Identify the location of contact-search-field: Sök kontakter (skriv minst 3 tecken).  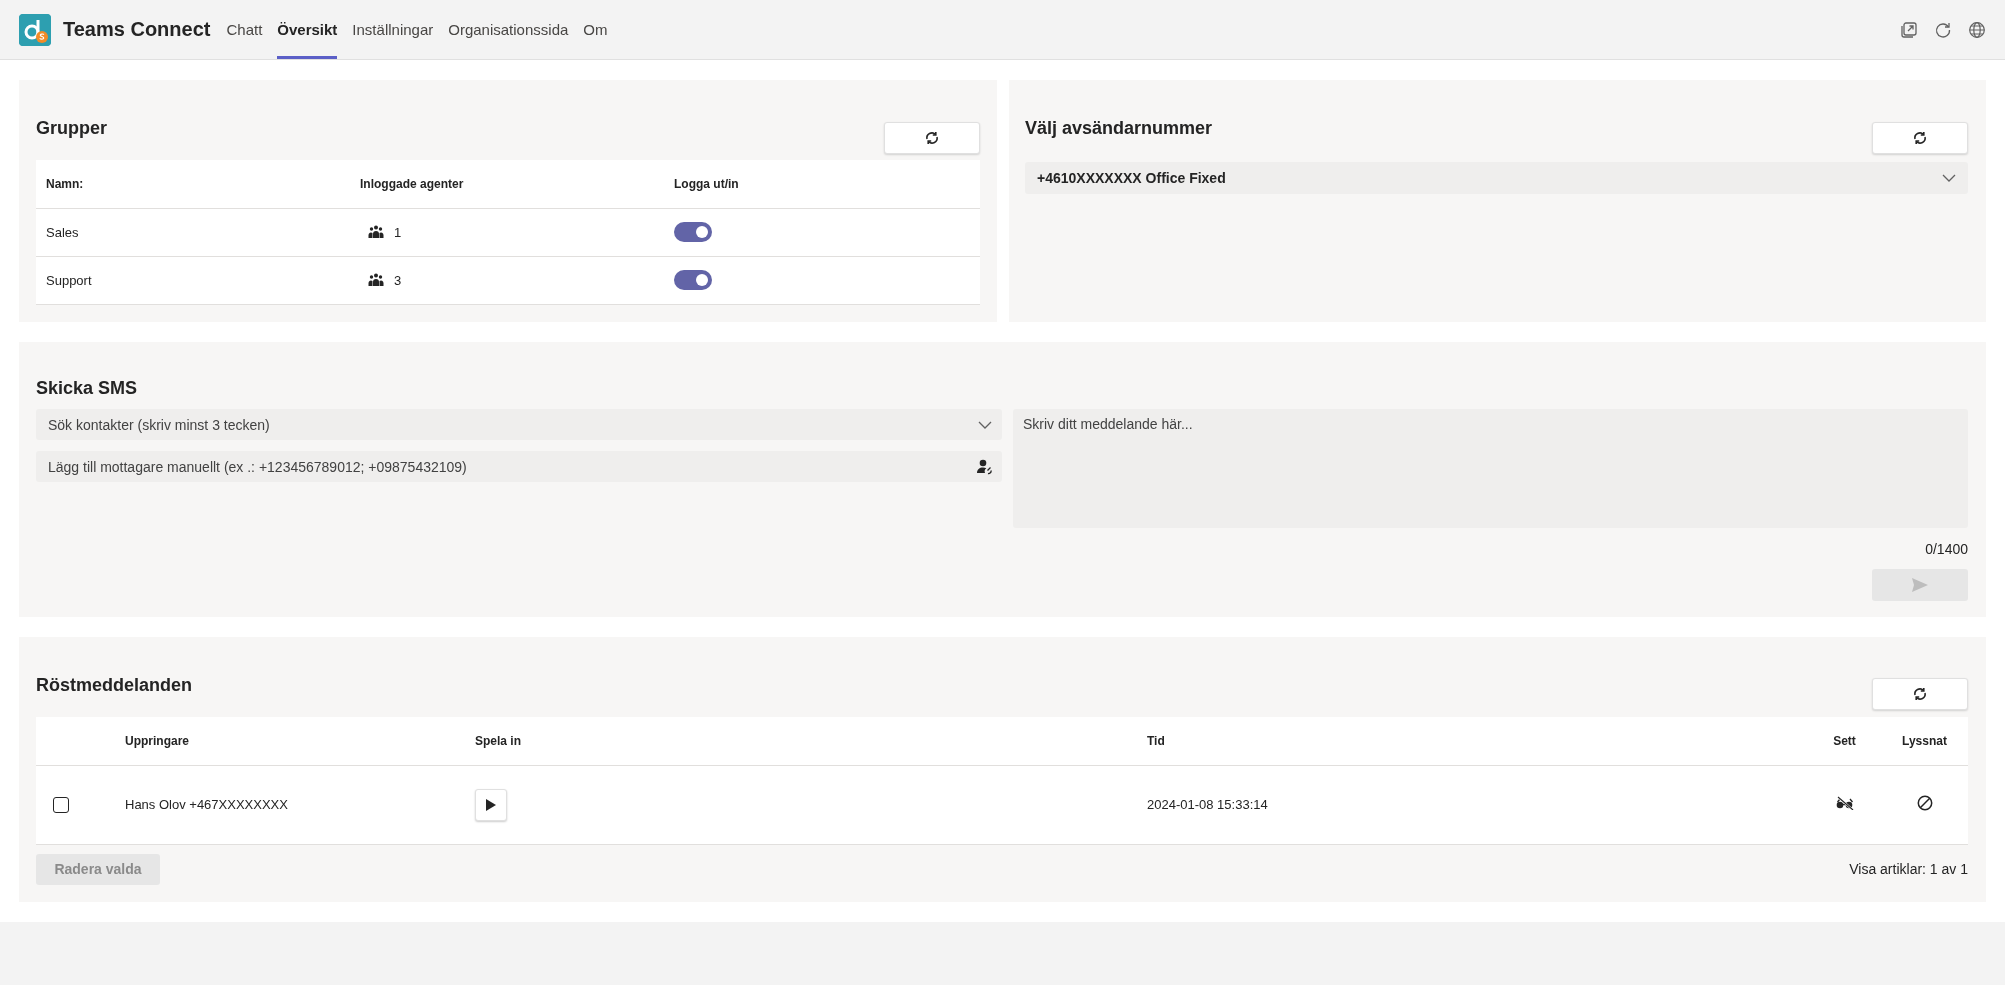
(519, 424).